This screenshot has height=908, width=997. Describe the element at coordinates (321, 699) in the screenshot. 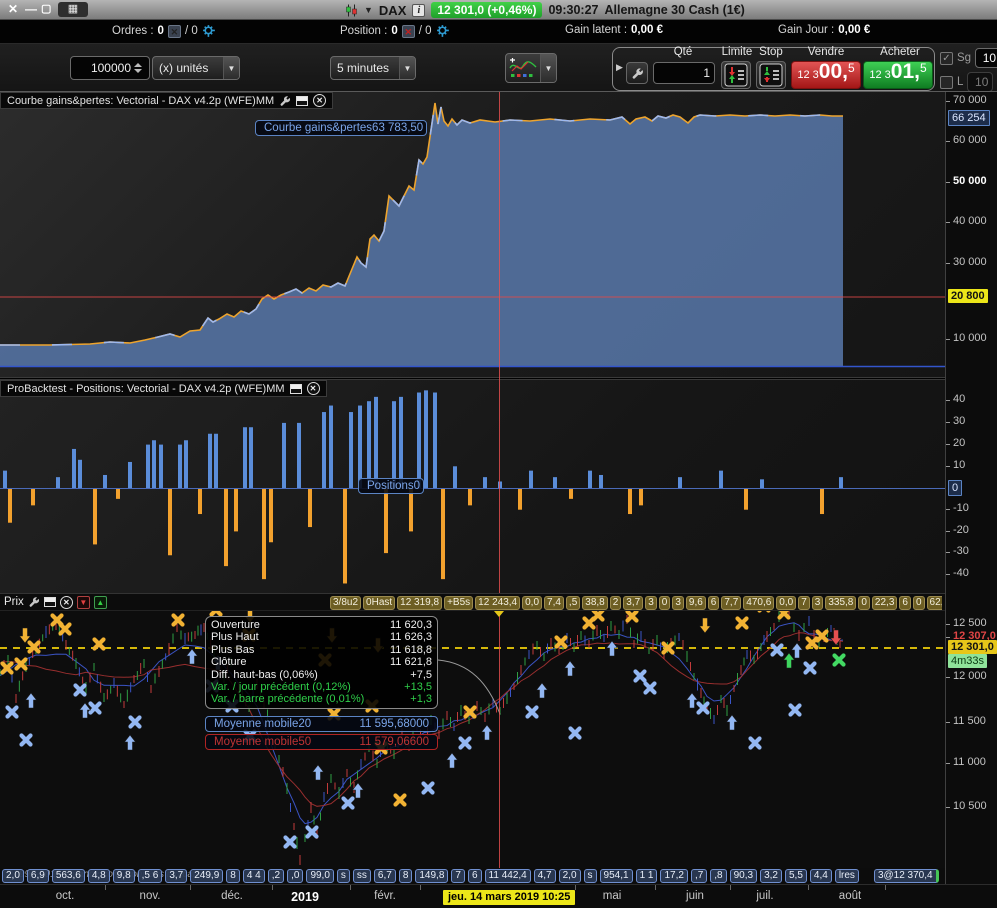

I see `tooltip-row: Var. / barre précédente (0,01%) +1,3` at that location.